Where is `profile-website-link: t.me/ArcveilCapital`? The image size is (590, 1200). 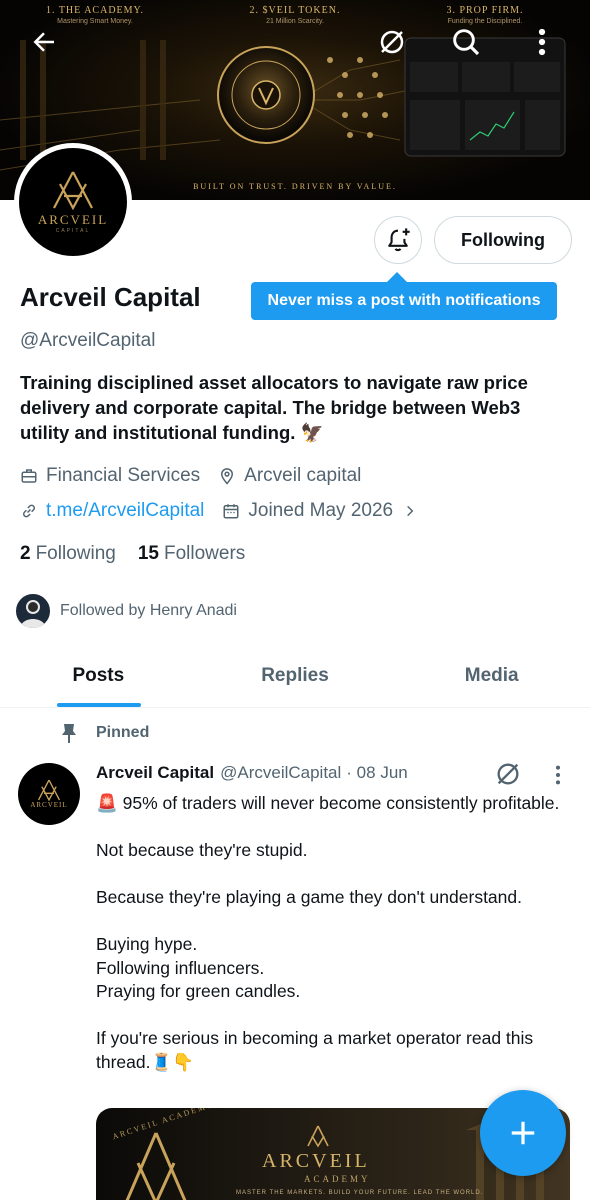 profile-website-link: t.me/ArcveilCapital is located at coordinates (125, 511).